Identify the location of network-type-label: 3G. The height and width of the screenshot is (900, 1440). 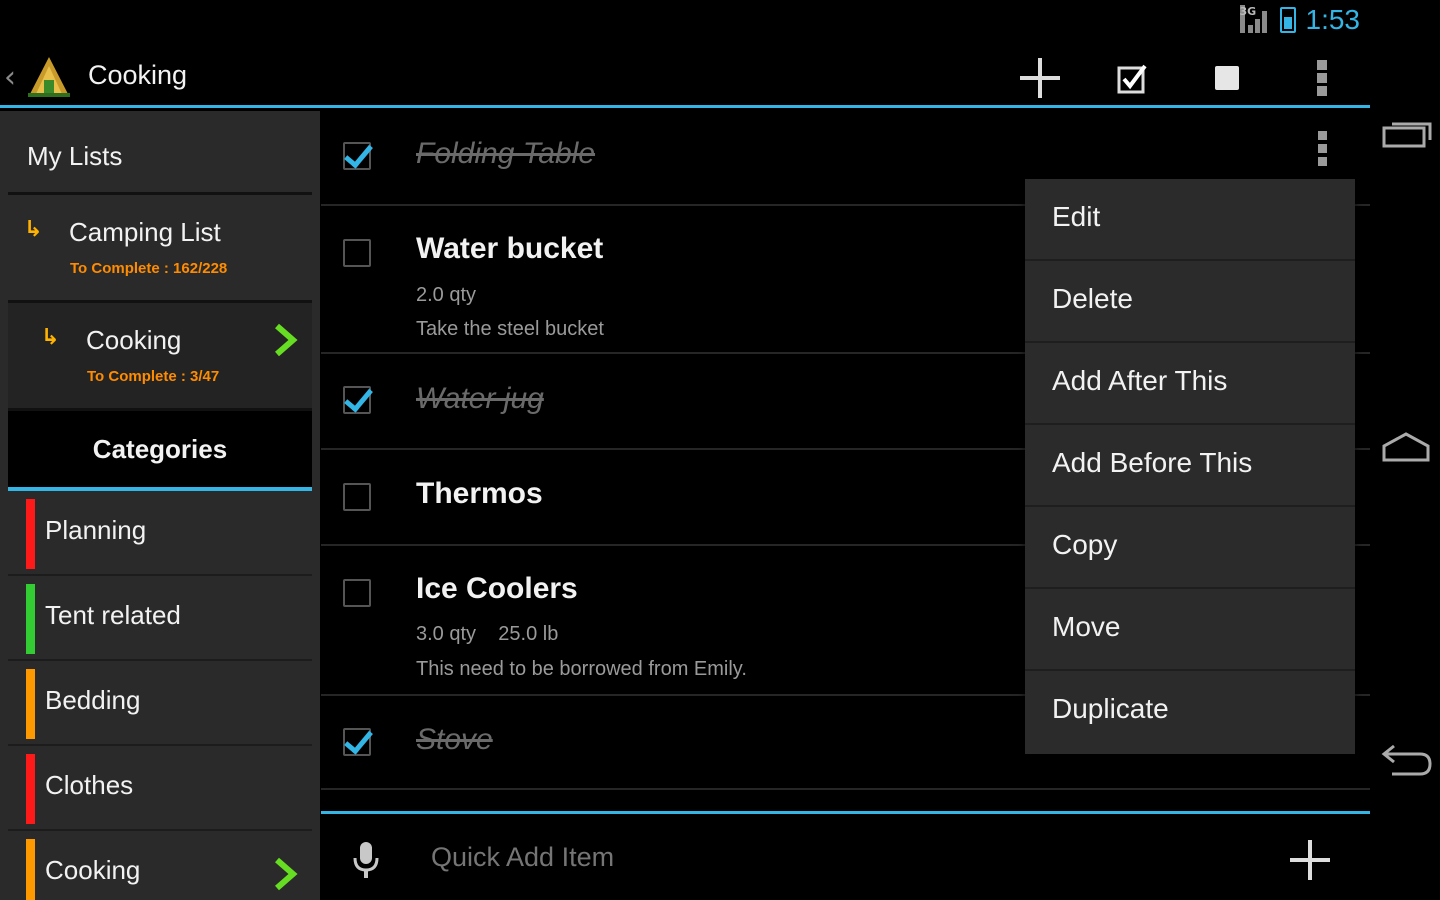
(1247, 19).